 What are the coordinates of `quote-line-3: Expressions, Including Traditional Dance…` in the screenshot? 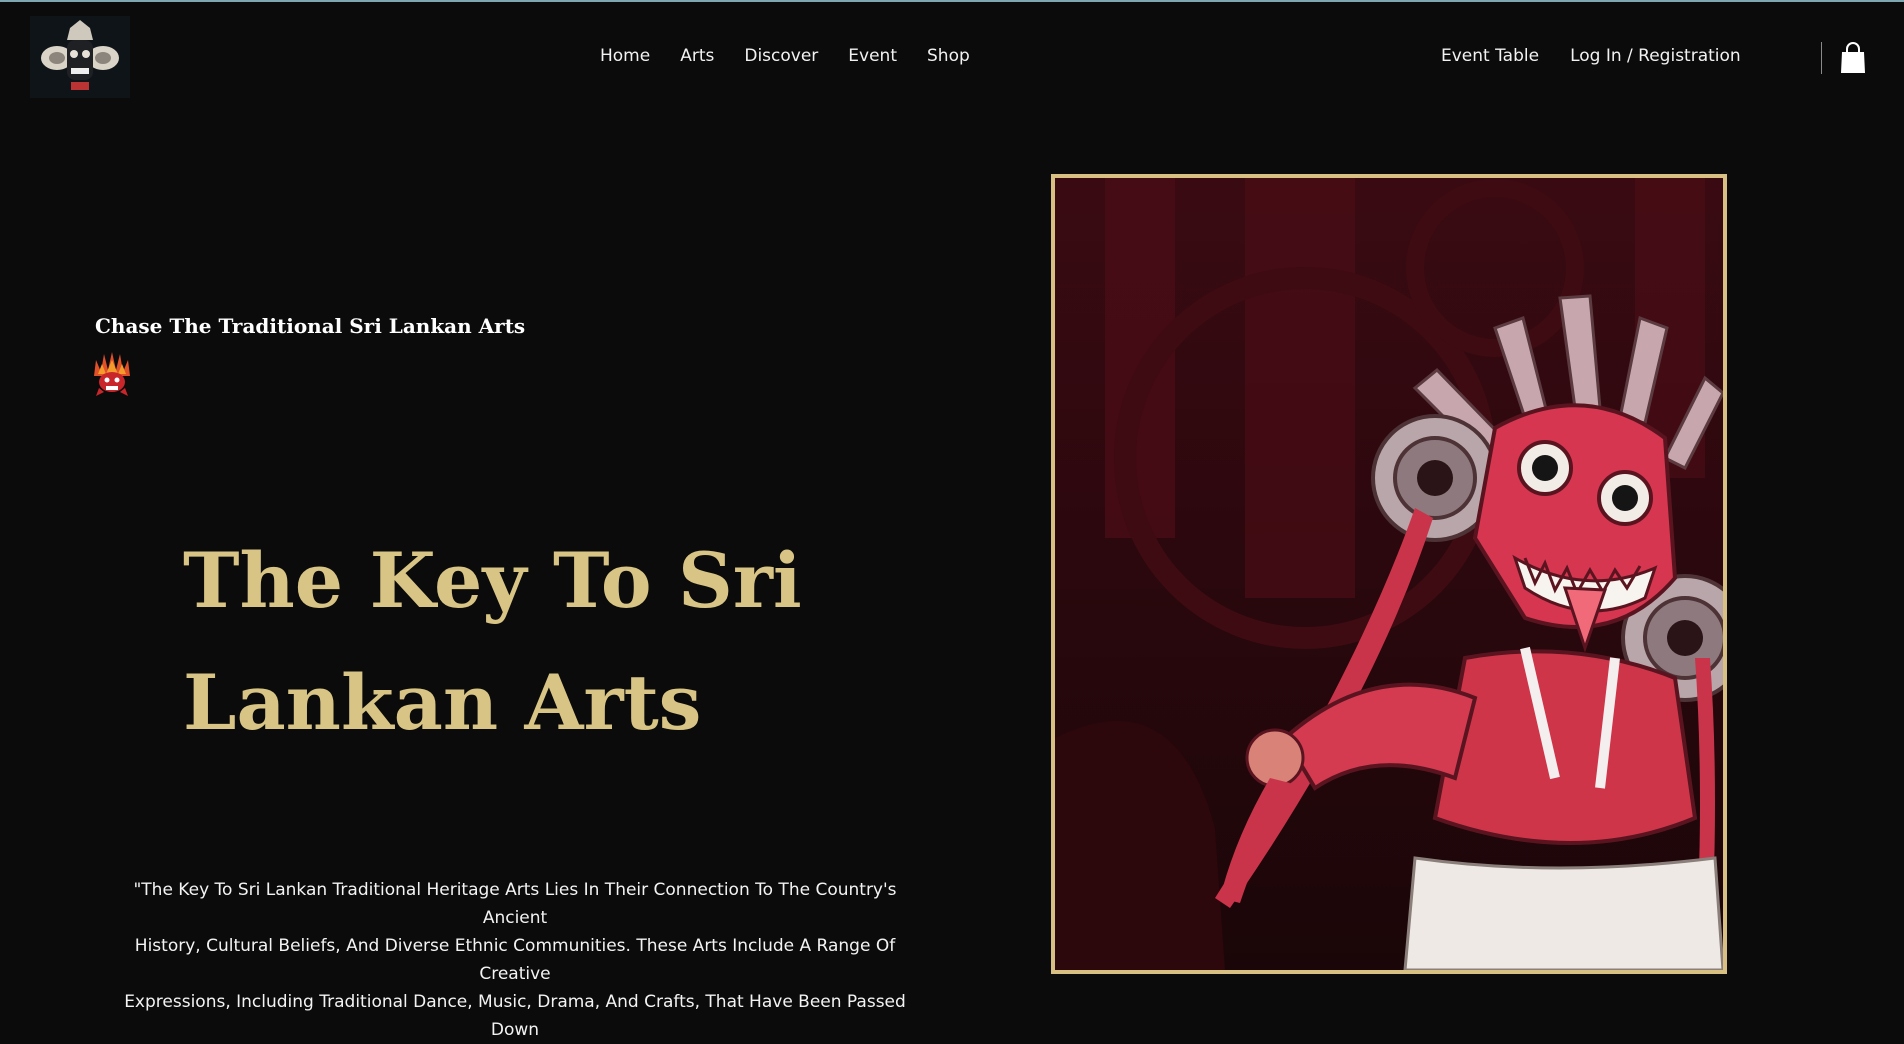 It's located at (515, 1016).